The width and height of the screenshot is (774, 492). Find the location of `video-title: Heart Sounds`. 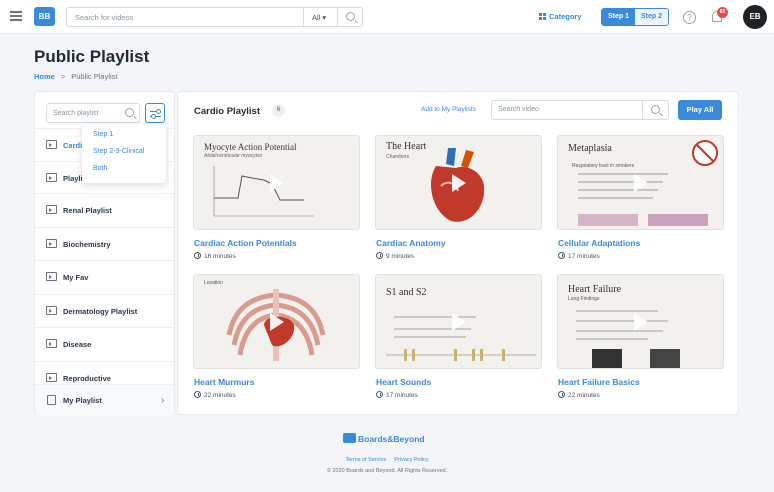

video-title: Heart Sounds is located at coordinates (403, 382).